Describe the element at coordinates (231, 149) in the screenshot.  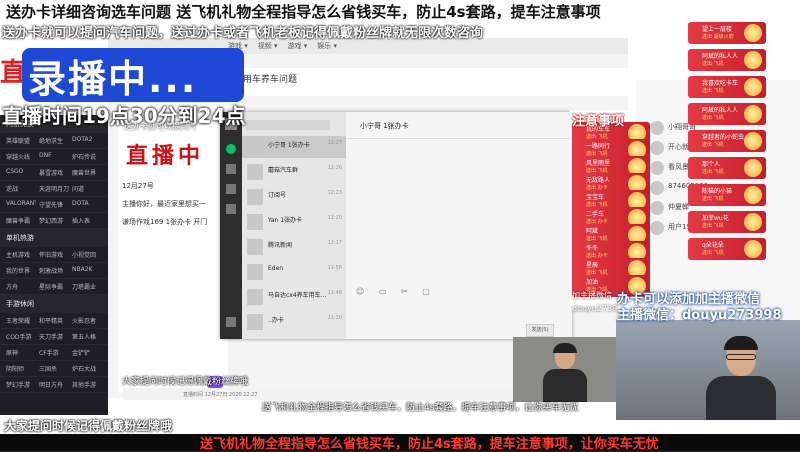
I see `chat-icon` at that location.